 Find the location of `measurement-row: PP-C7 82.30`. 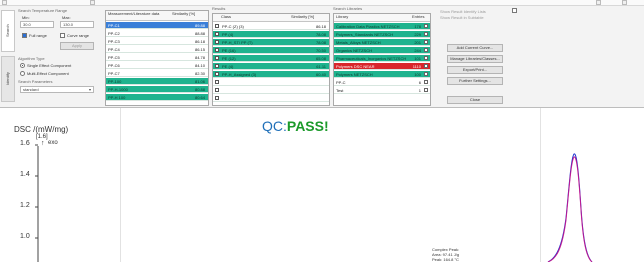

measurement-row: PP-C7 82.30 is located at coordinates (157, 73).